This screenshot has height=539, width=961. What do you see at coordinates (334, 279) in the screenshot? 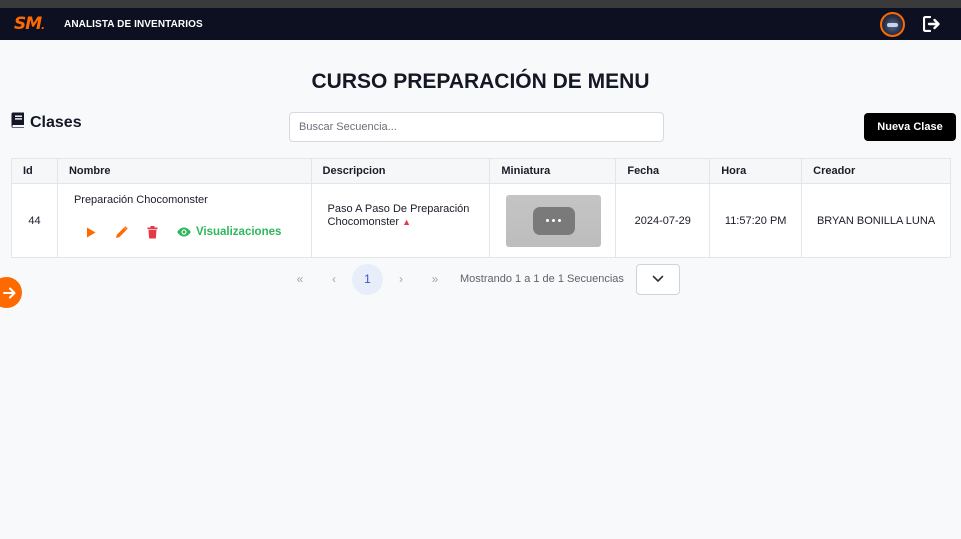
I see `prev-page-button: ‹` at bounding box center [334, 279].